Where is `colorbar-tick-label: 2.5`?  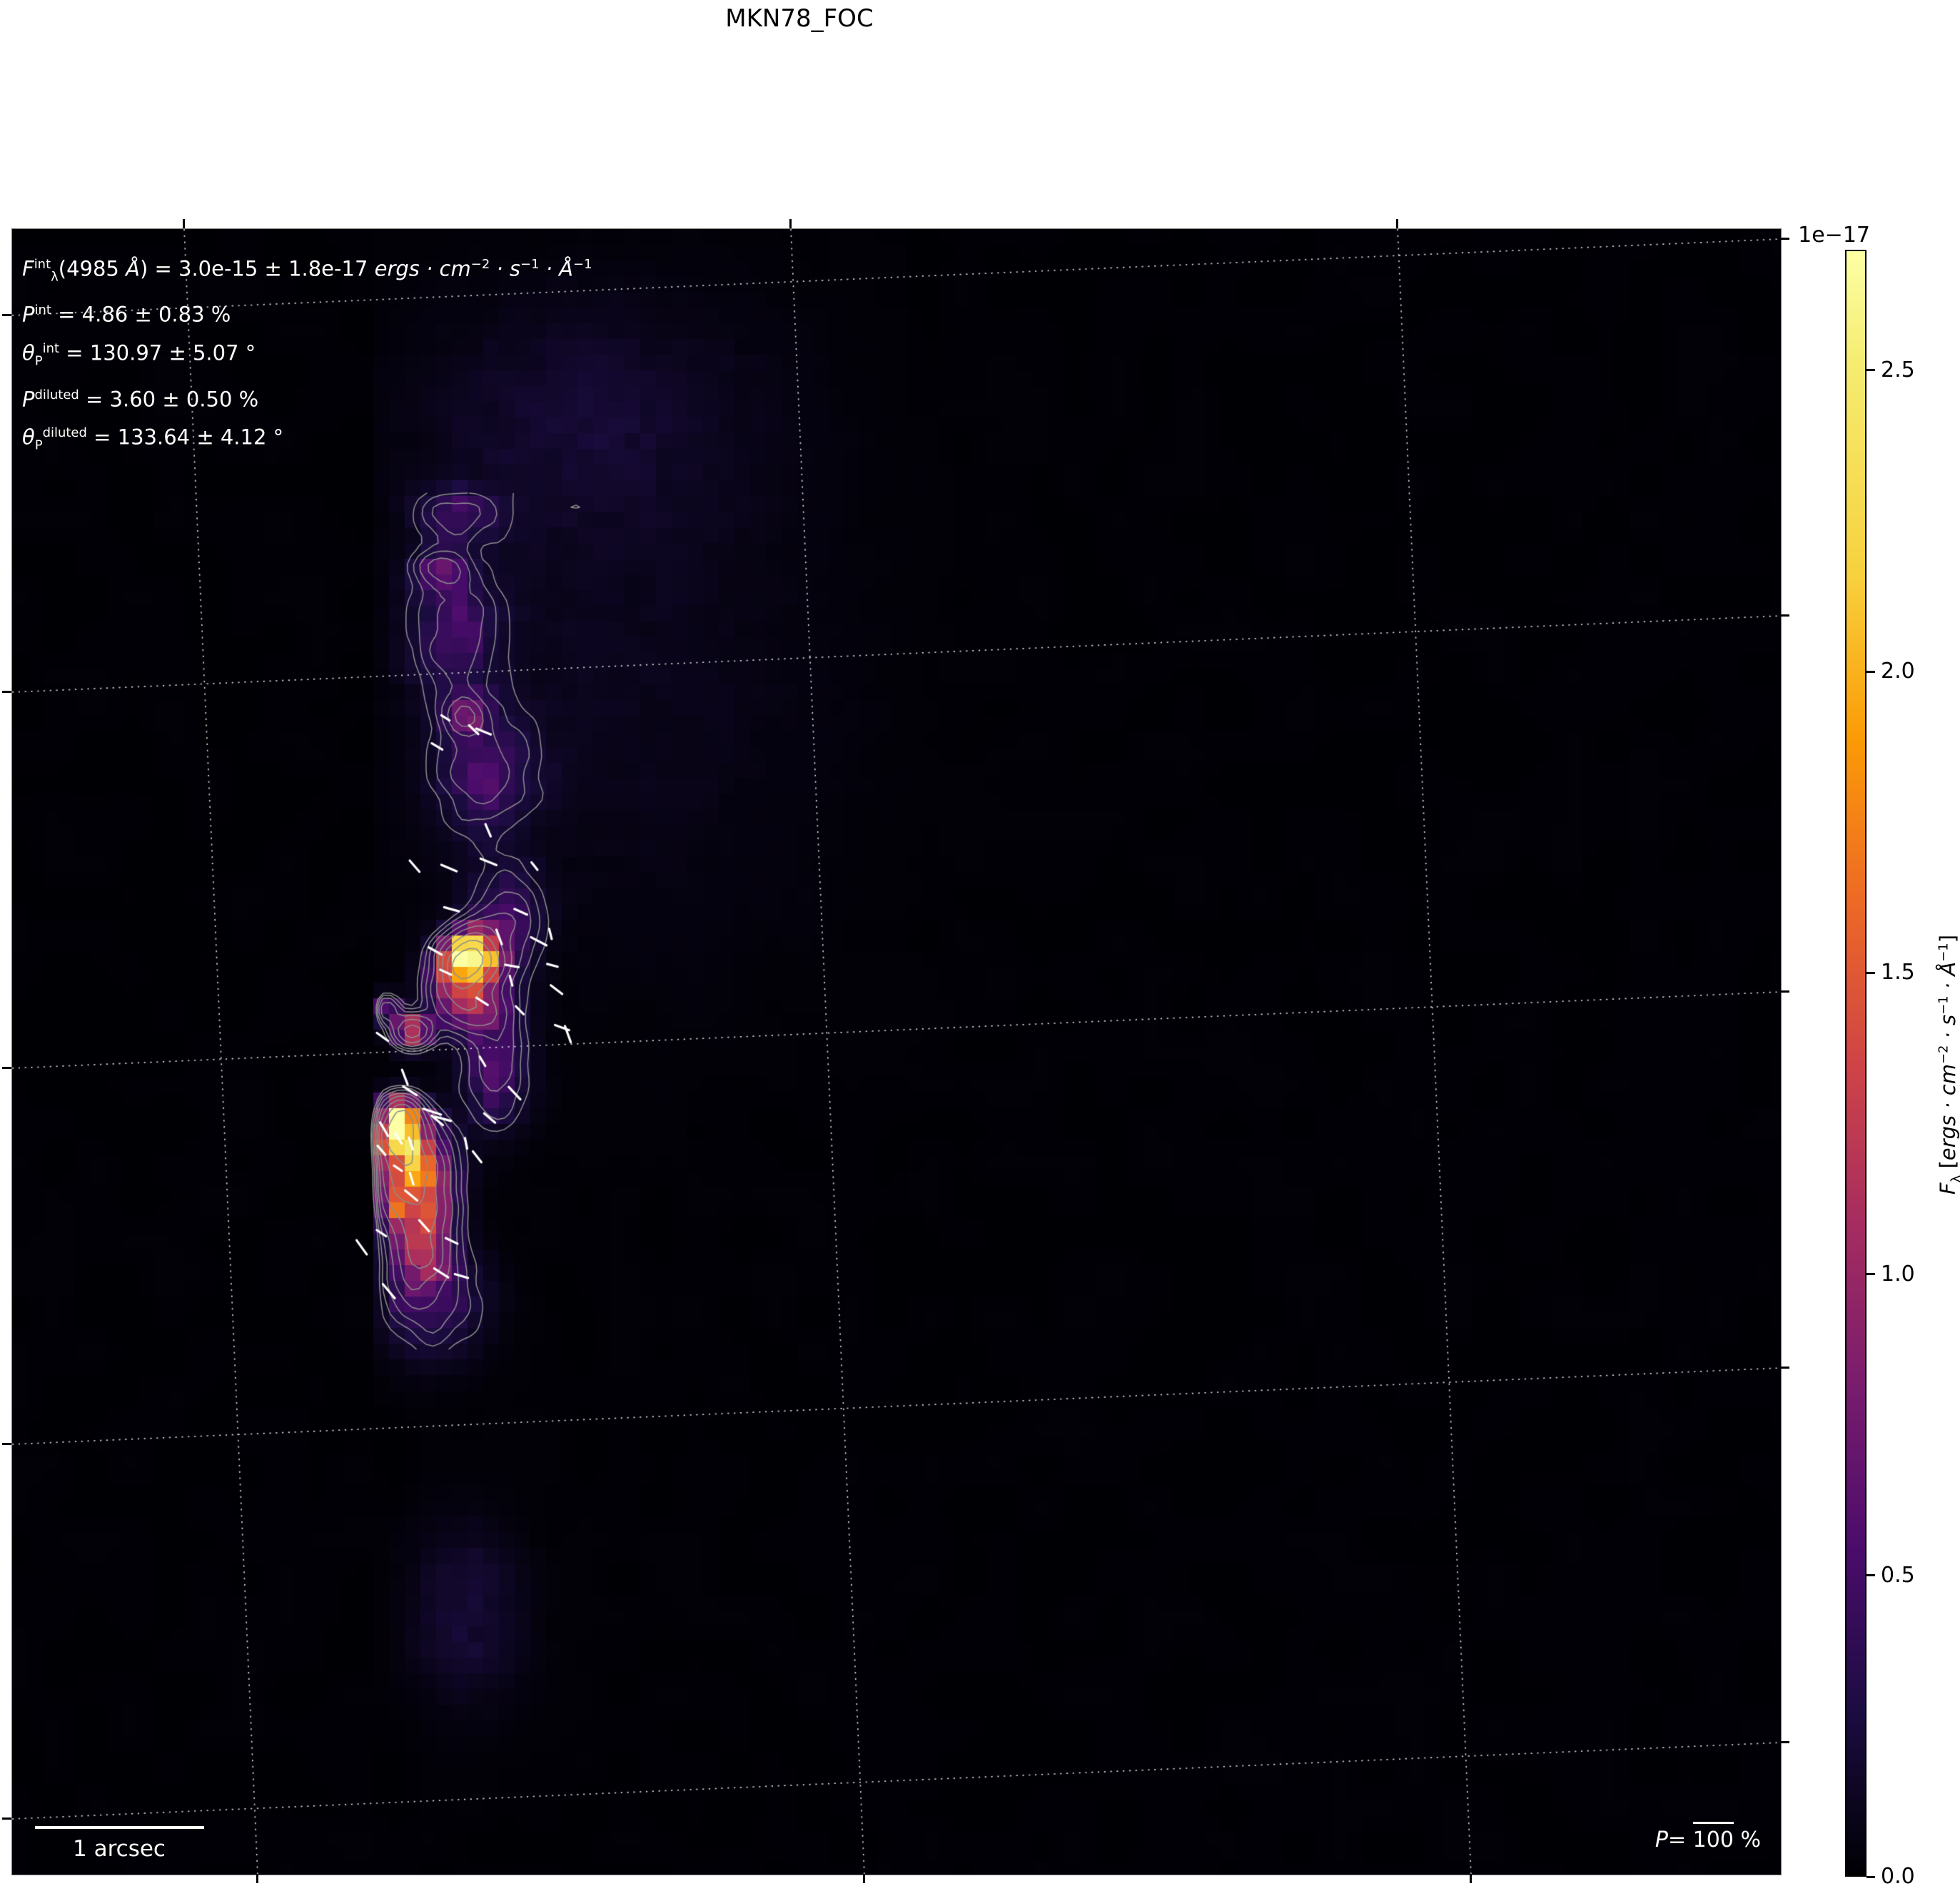 colorbar-tick-label: 2.5 is located at coordinates (1898, 369).